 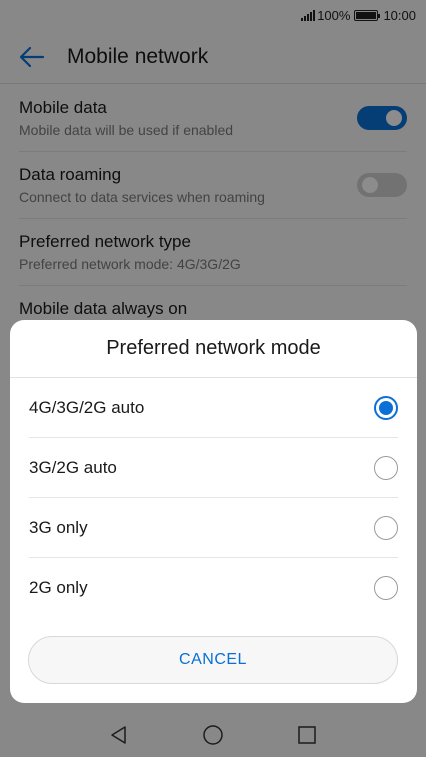 What do you see at coordinates (58, 527) in the screenshot?
I see `option-label: 3G only` at bounding box center [58, 527].